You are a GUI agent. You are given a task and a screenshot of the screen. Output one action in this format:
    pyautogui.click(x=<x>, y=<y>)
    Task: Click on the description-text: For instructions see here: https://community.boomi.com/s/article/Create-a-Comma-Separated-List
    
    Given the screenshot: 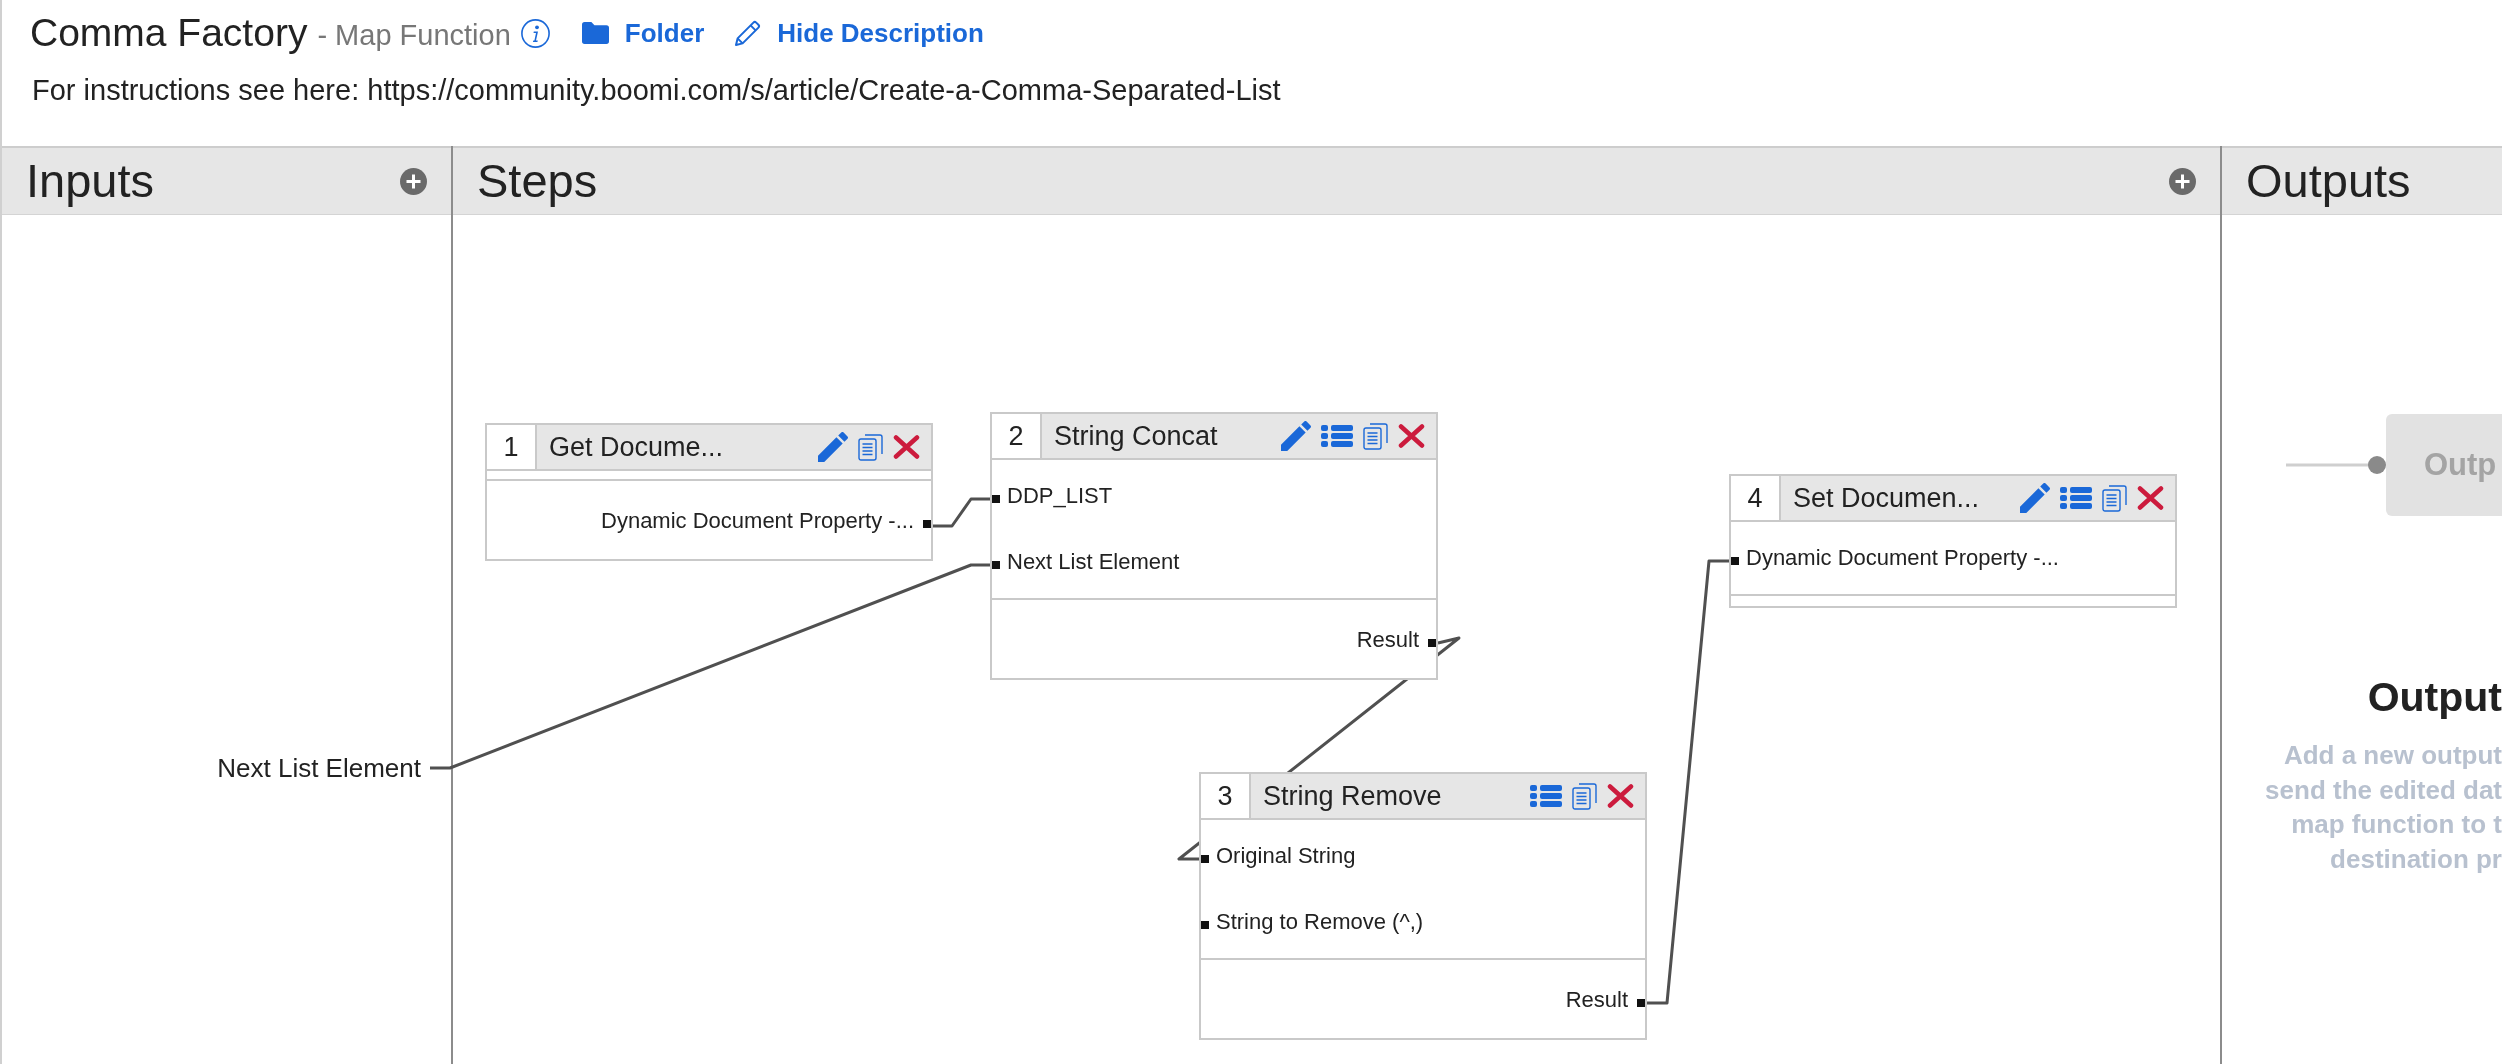 What is the action you would take?
    pyautogui.click(x=657, y=90)
    